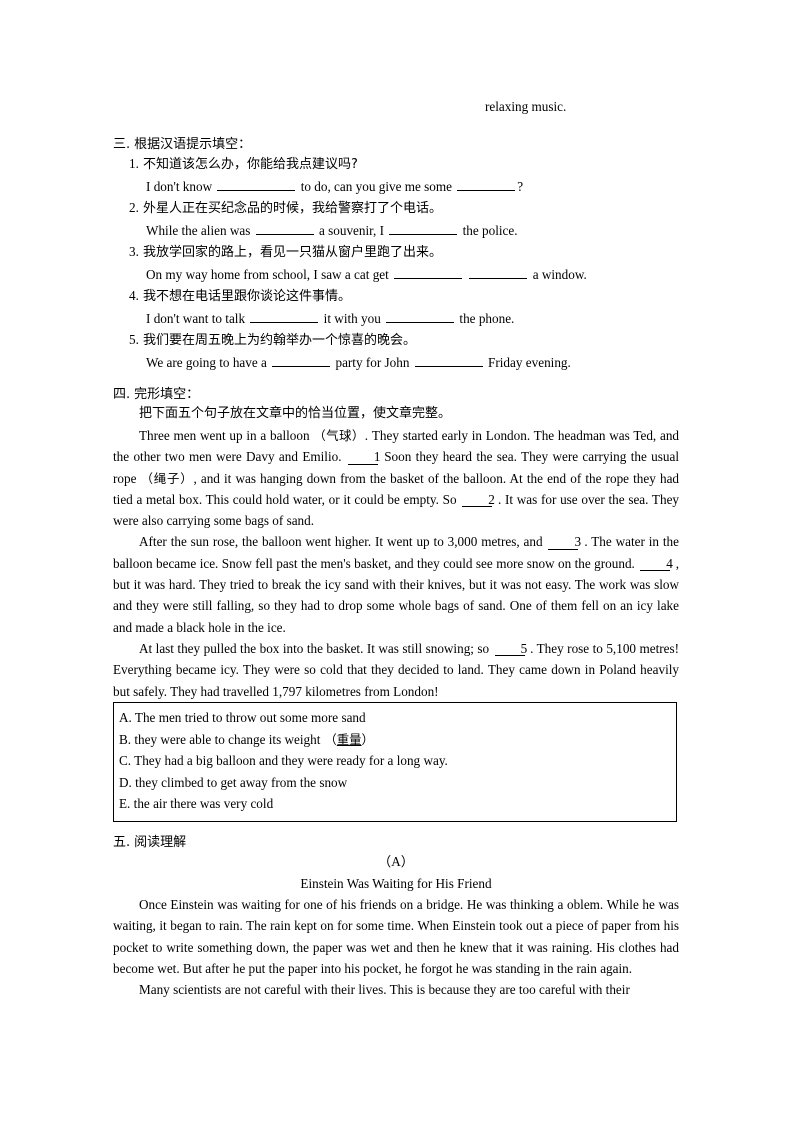  I want to click on sentence-fragment: While the alien was, so click(200, 230).